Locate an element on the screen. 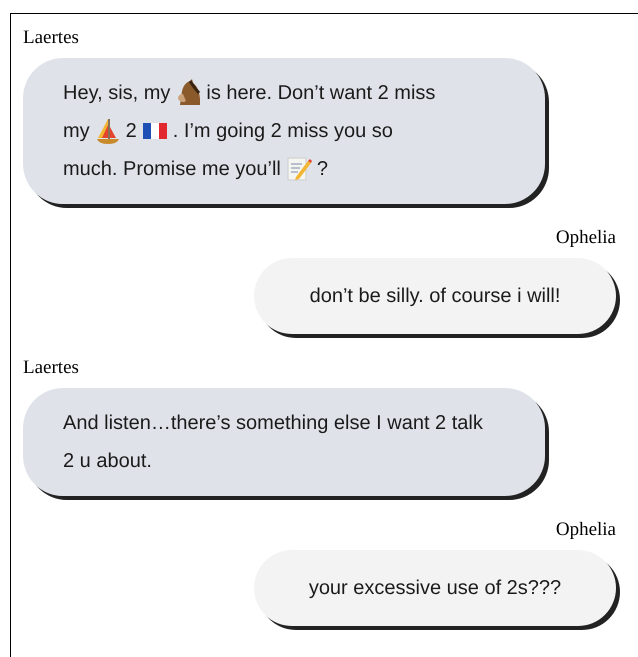 The width and height of the screenshot is (638, 657). message-text: is here. Don’t want 2 miss is located at coordinates (321, 93).